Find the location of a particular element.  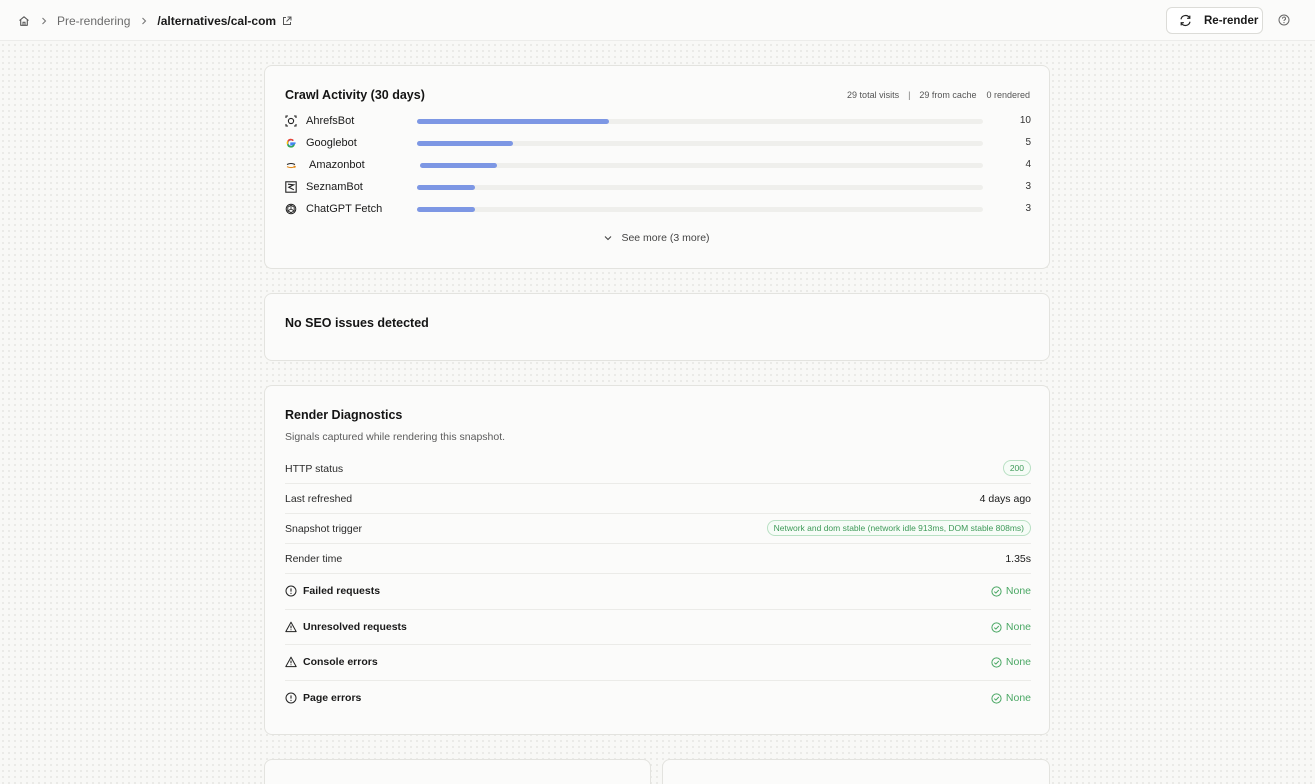

seo-status-title: No SEO issues detected is located at coordinates (357, 323).